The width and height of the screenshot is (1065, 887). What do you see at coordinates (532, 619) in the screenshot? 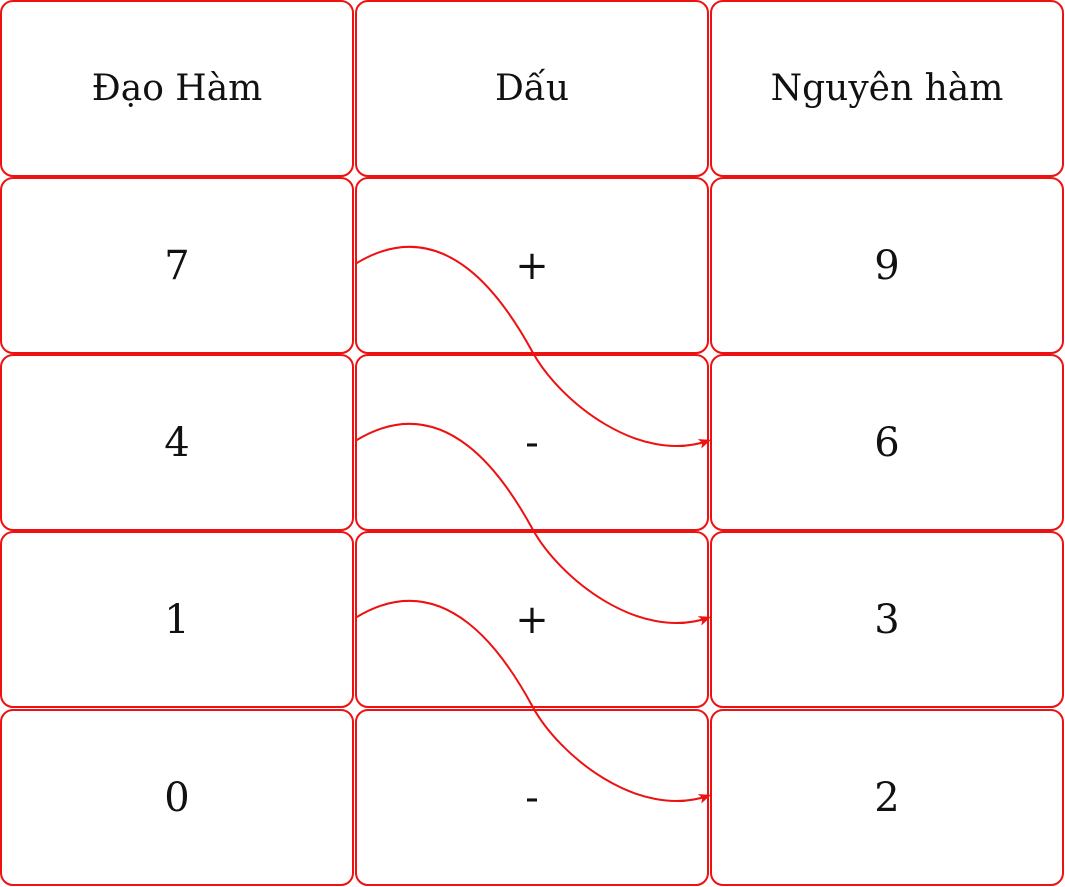
I see `cell-dau-row-3: +` at bounding box center [532, 619].